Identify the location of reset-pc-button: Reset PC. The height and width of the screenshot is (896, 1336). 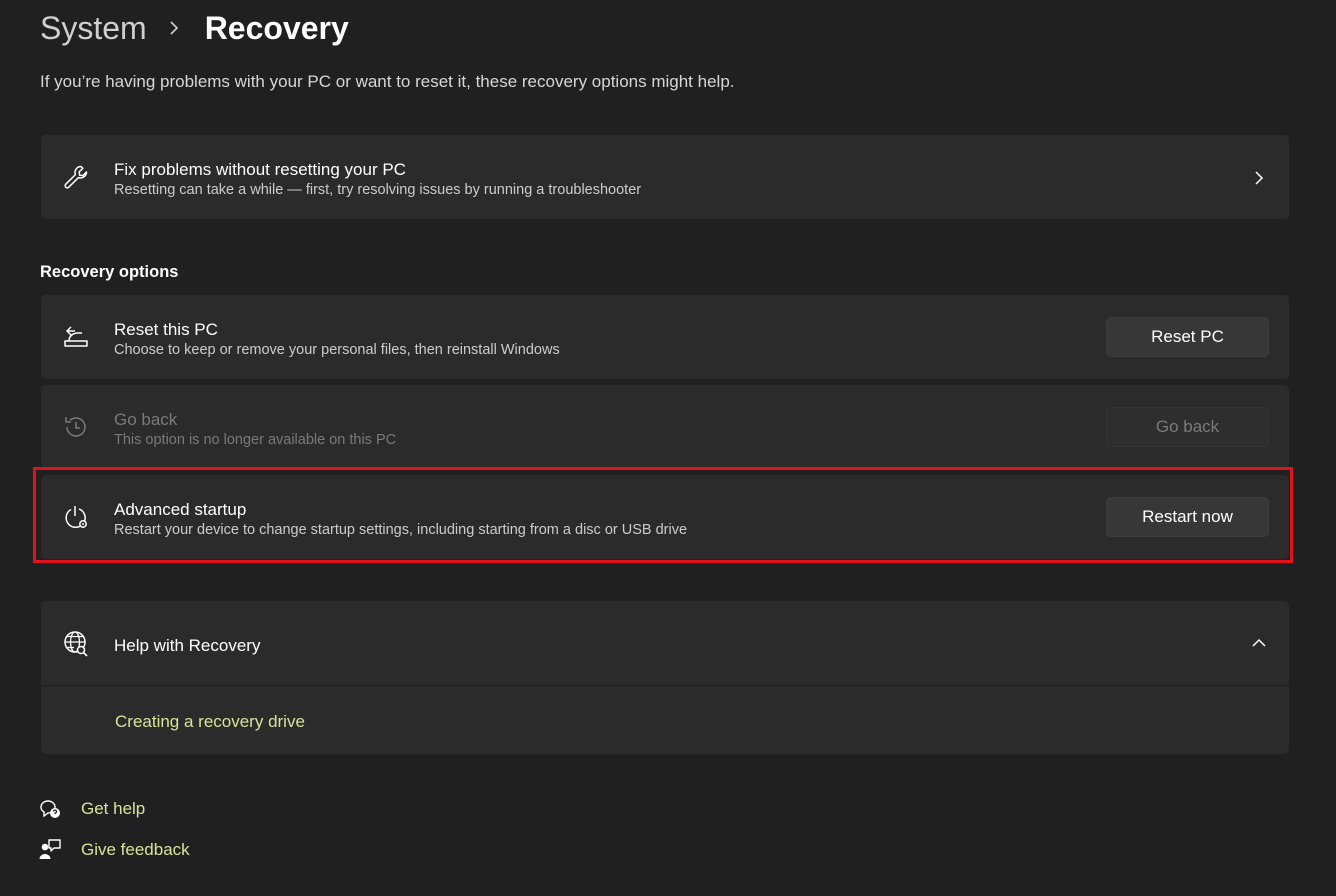
(1187, 337).